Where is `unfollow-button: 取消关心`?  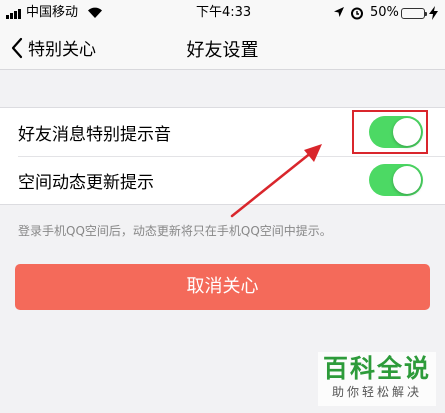 unfollow-button: 取消关心 is located at coordinates (222, 287).